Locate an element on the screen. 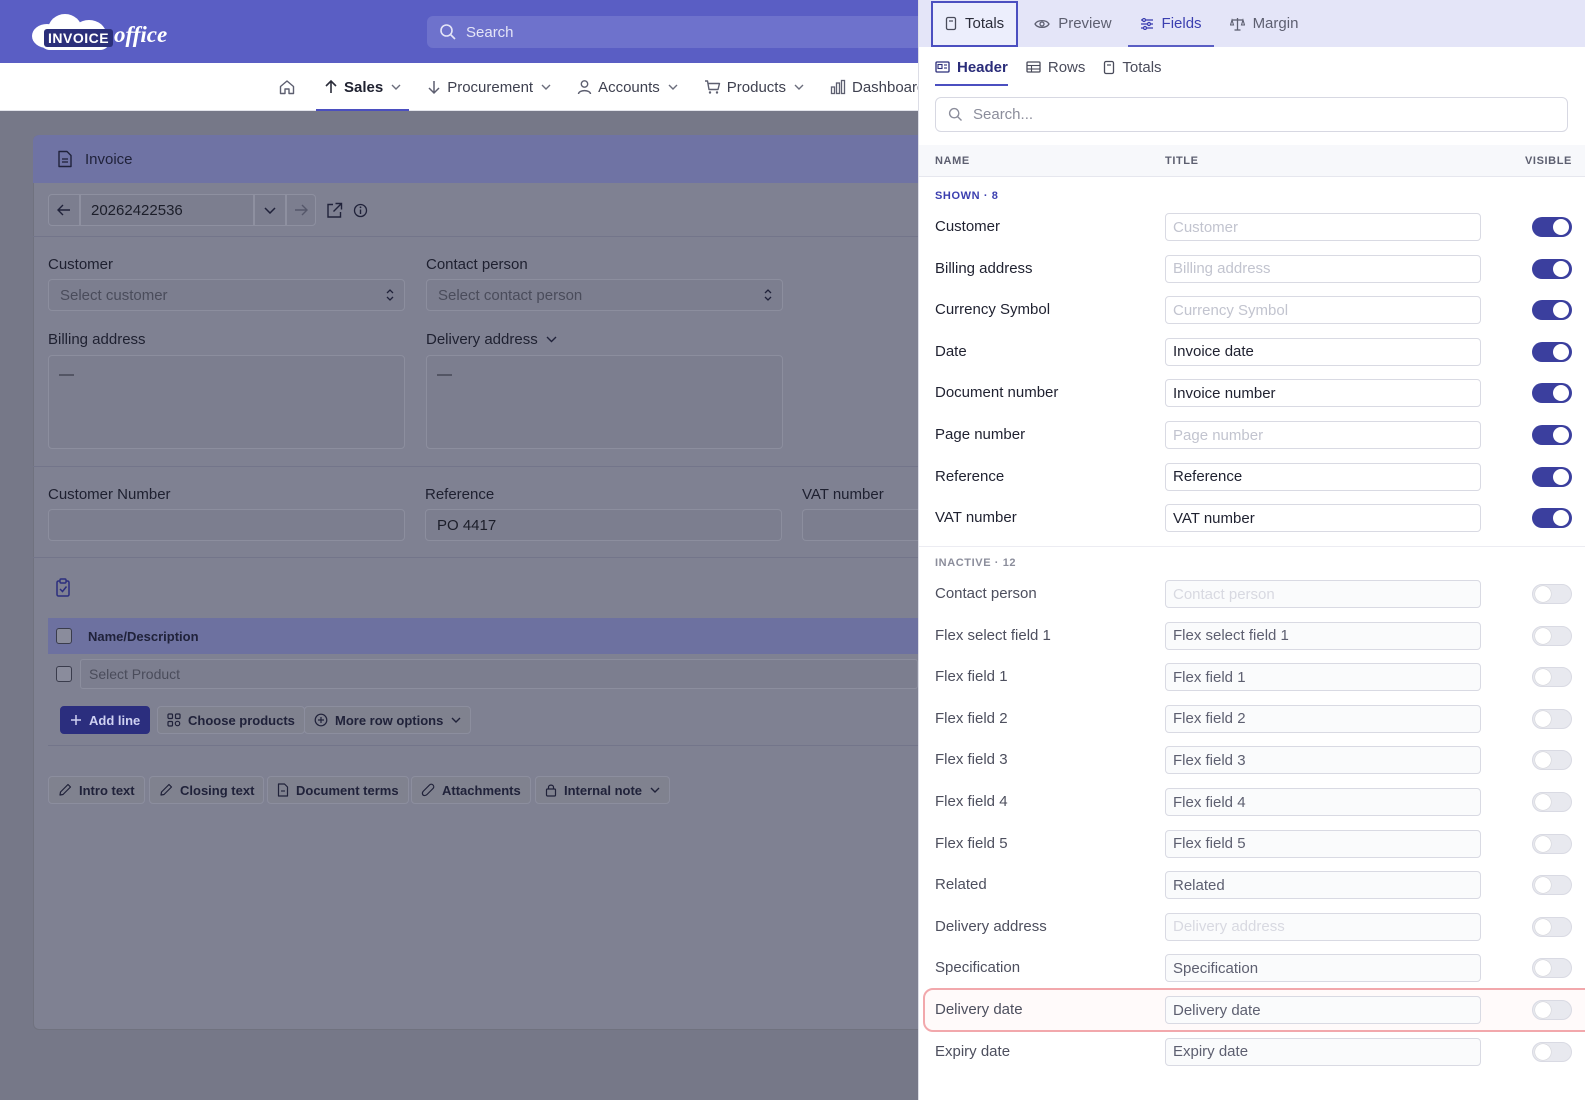  document-terms-button: Document terms is located at coordinates (338, 790).